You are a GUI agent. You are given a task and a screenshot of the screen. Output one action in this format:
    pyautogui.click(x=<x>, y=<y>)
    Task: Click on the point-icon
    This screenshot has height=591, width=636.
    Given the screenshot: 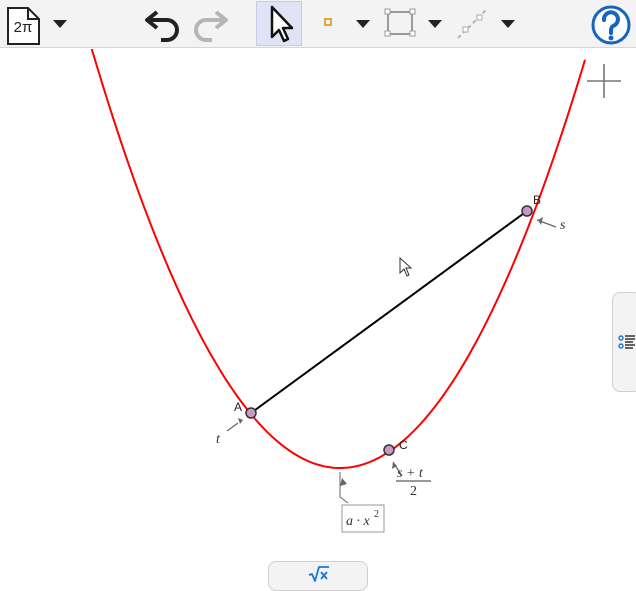 What is the action you would take?
    pyautogui.click(x=328, y=22)
    